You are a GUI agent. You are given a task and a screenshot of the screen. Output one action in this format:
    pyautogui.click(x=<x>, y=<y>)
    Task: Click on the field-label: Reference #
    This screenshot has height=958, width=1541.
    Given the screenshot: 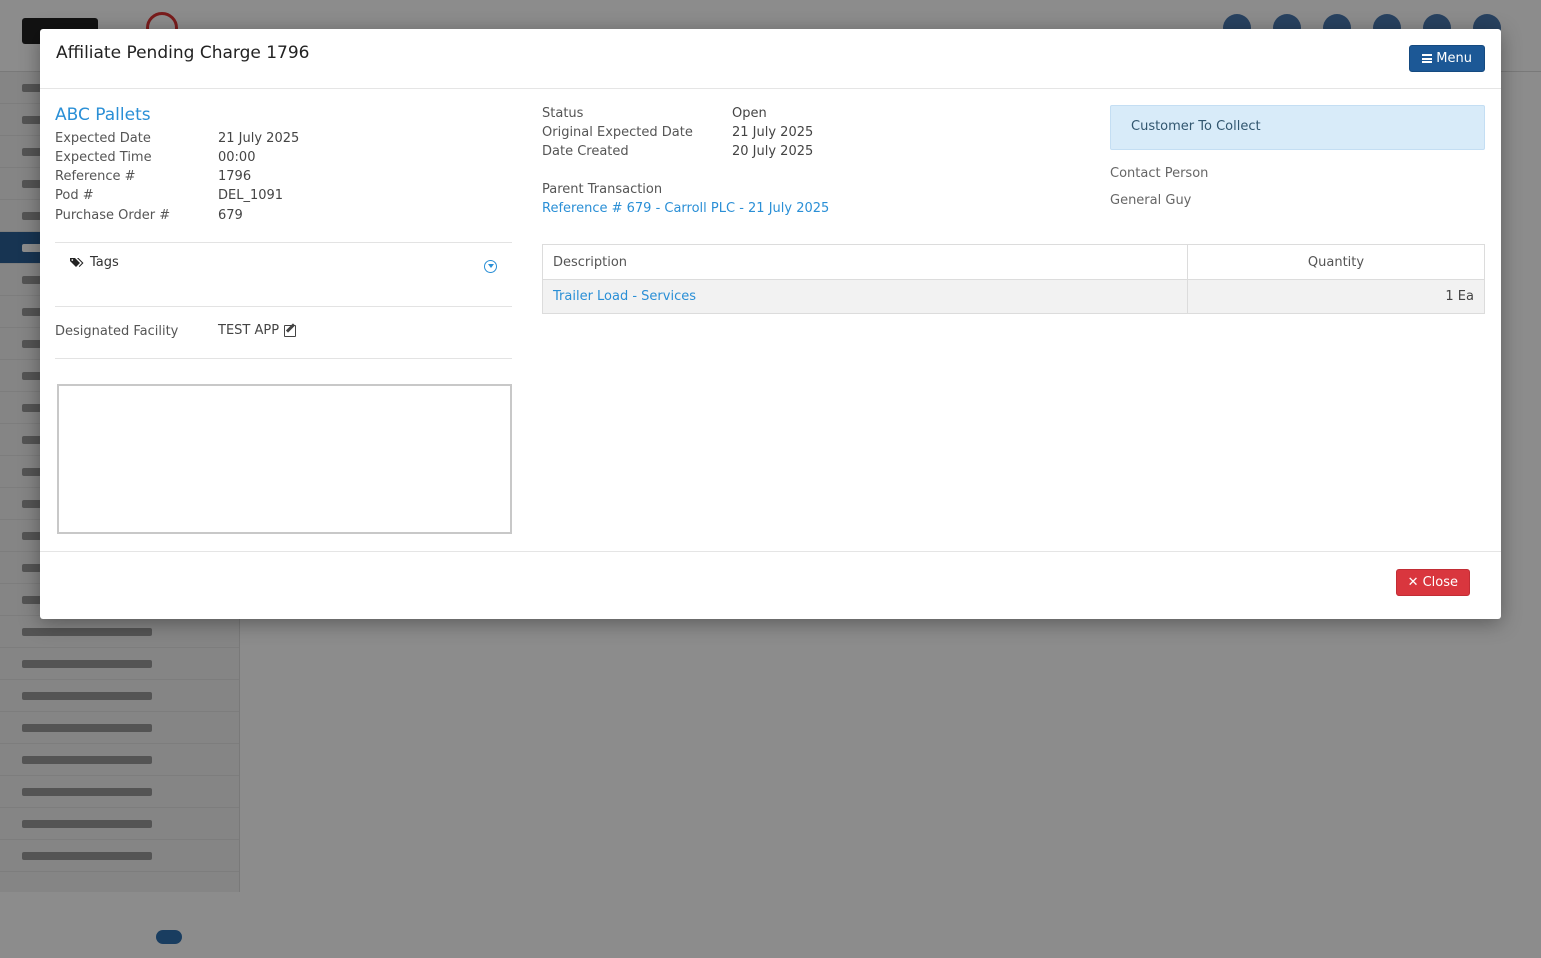 What is the action you would take?
    pyautogui.click(x=95, y=176)
    